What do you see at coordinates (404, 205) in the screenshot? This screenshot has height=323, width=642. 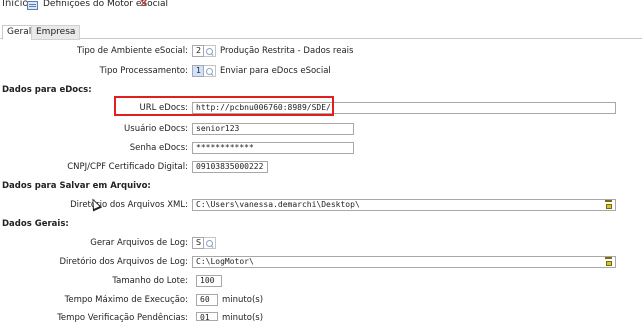 I see `dir-xml-input: C:\Users\vanessa.demarchi\Desktop\` at bounding box center [404, 205].